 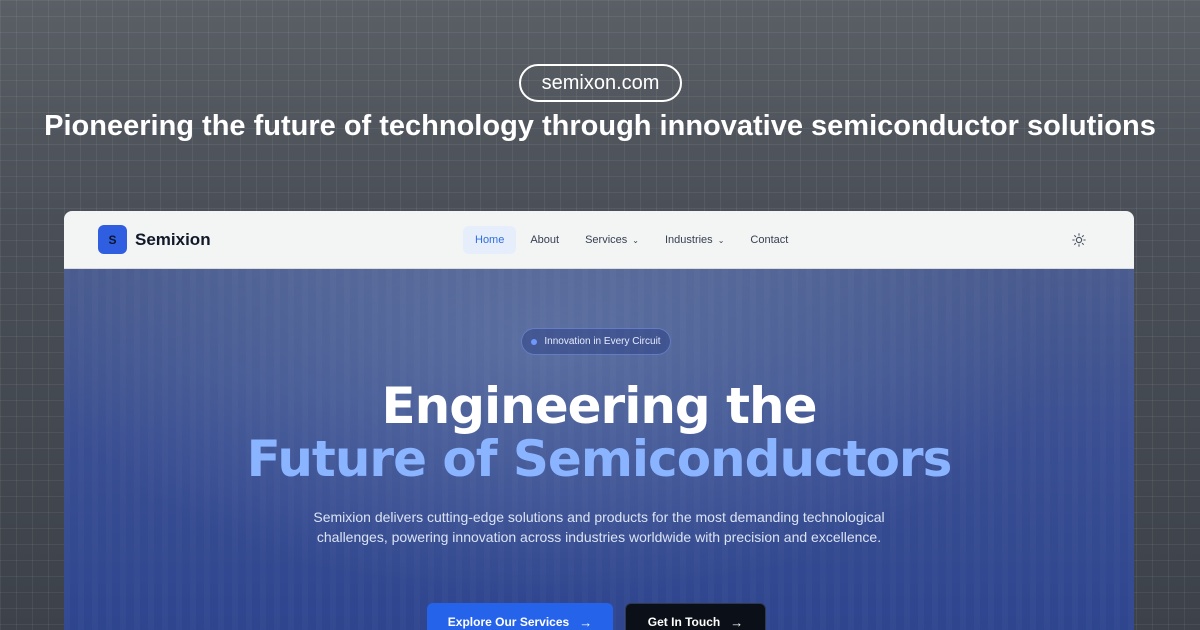 I want to click on logo-icon: S, so click(x=112, y=239).